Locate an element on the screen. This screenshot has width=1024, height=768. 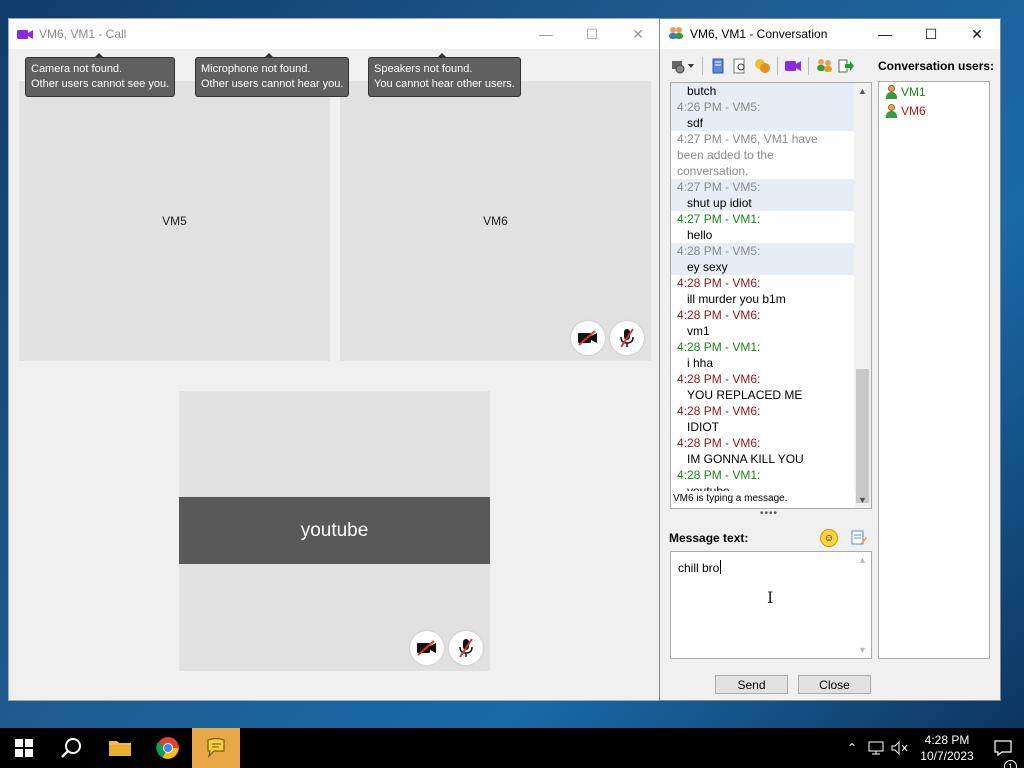
network-icon is located at coordinates (876, 748).